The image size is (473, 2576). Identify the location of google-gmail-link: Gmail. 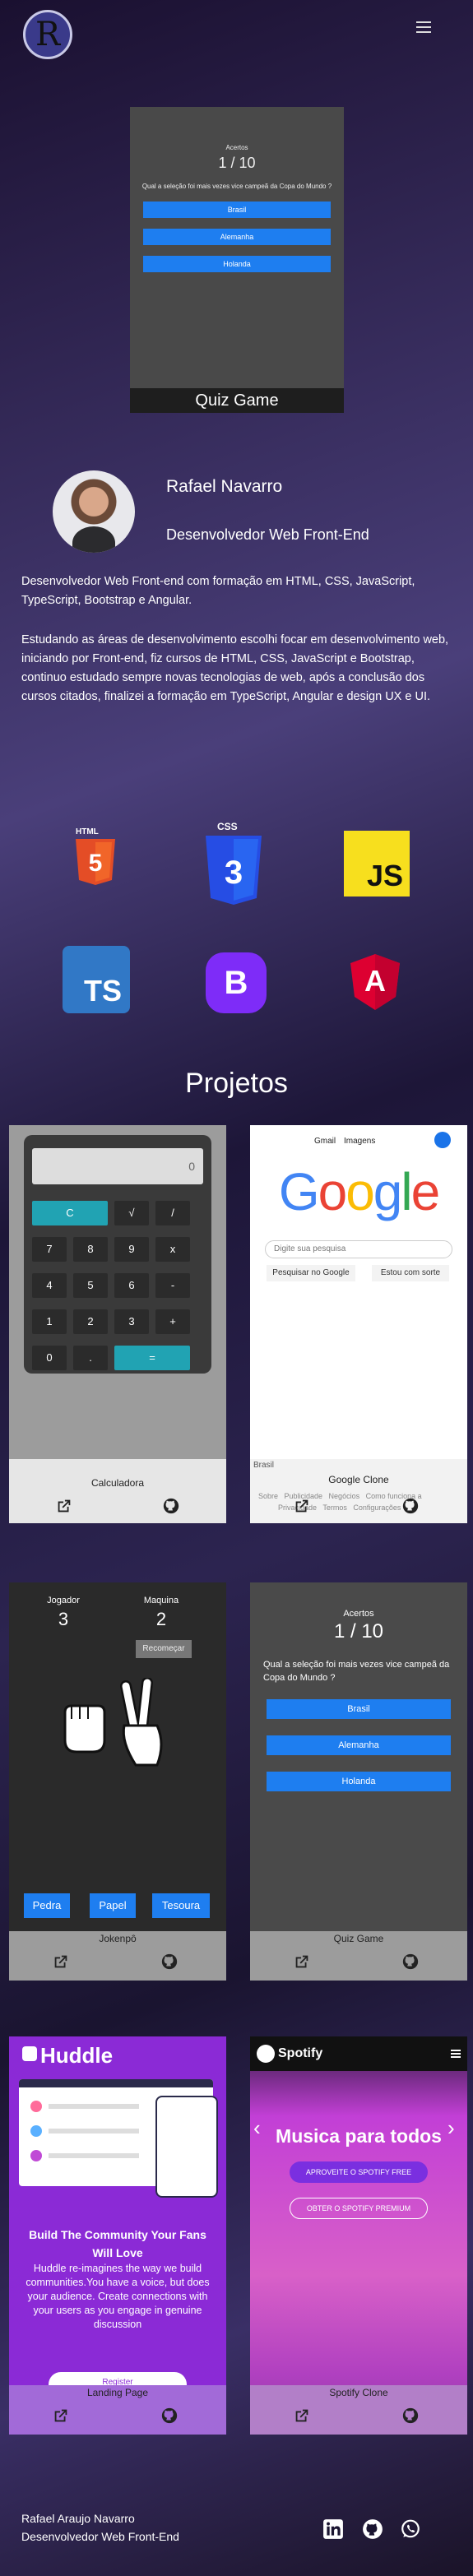
(325, 1142).